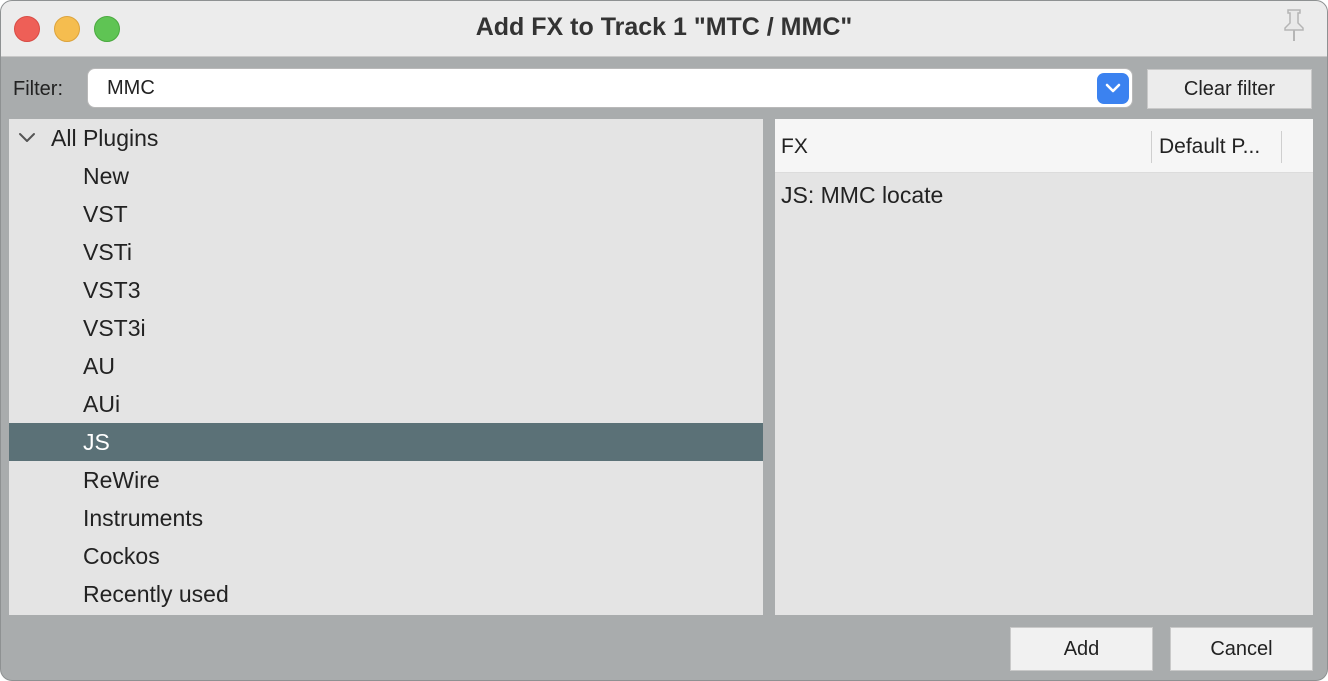 This screenshot has height=681, width=1328. I want to click on tree-item-label: VST, so click(105, 214).